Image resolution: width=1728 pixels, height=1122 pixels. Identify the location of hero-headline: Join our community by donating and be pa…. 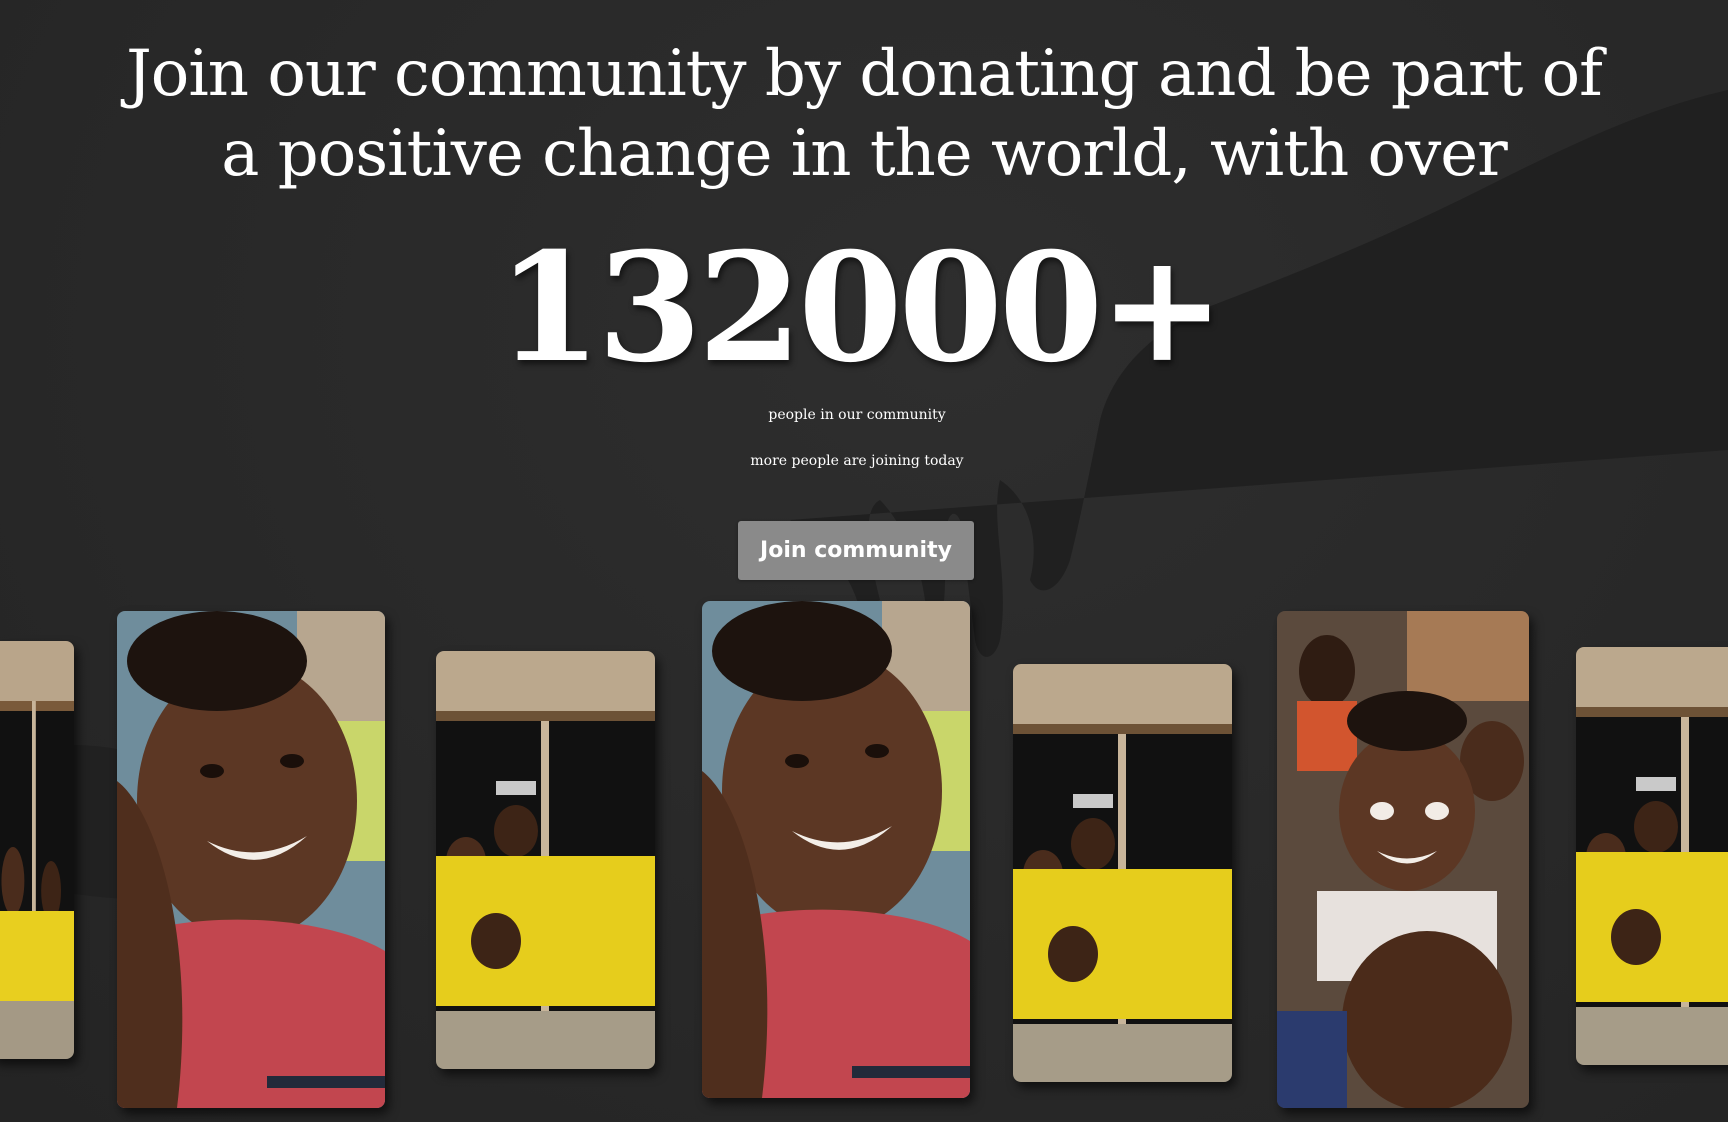
(864, 114).